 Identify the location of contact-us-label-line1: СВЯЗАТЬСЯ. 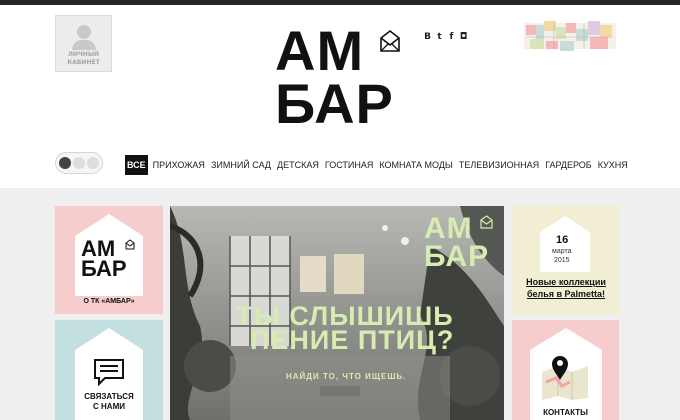
(109, 396).